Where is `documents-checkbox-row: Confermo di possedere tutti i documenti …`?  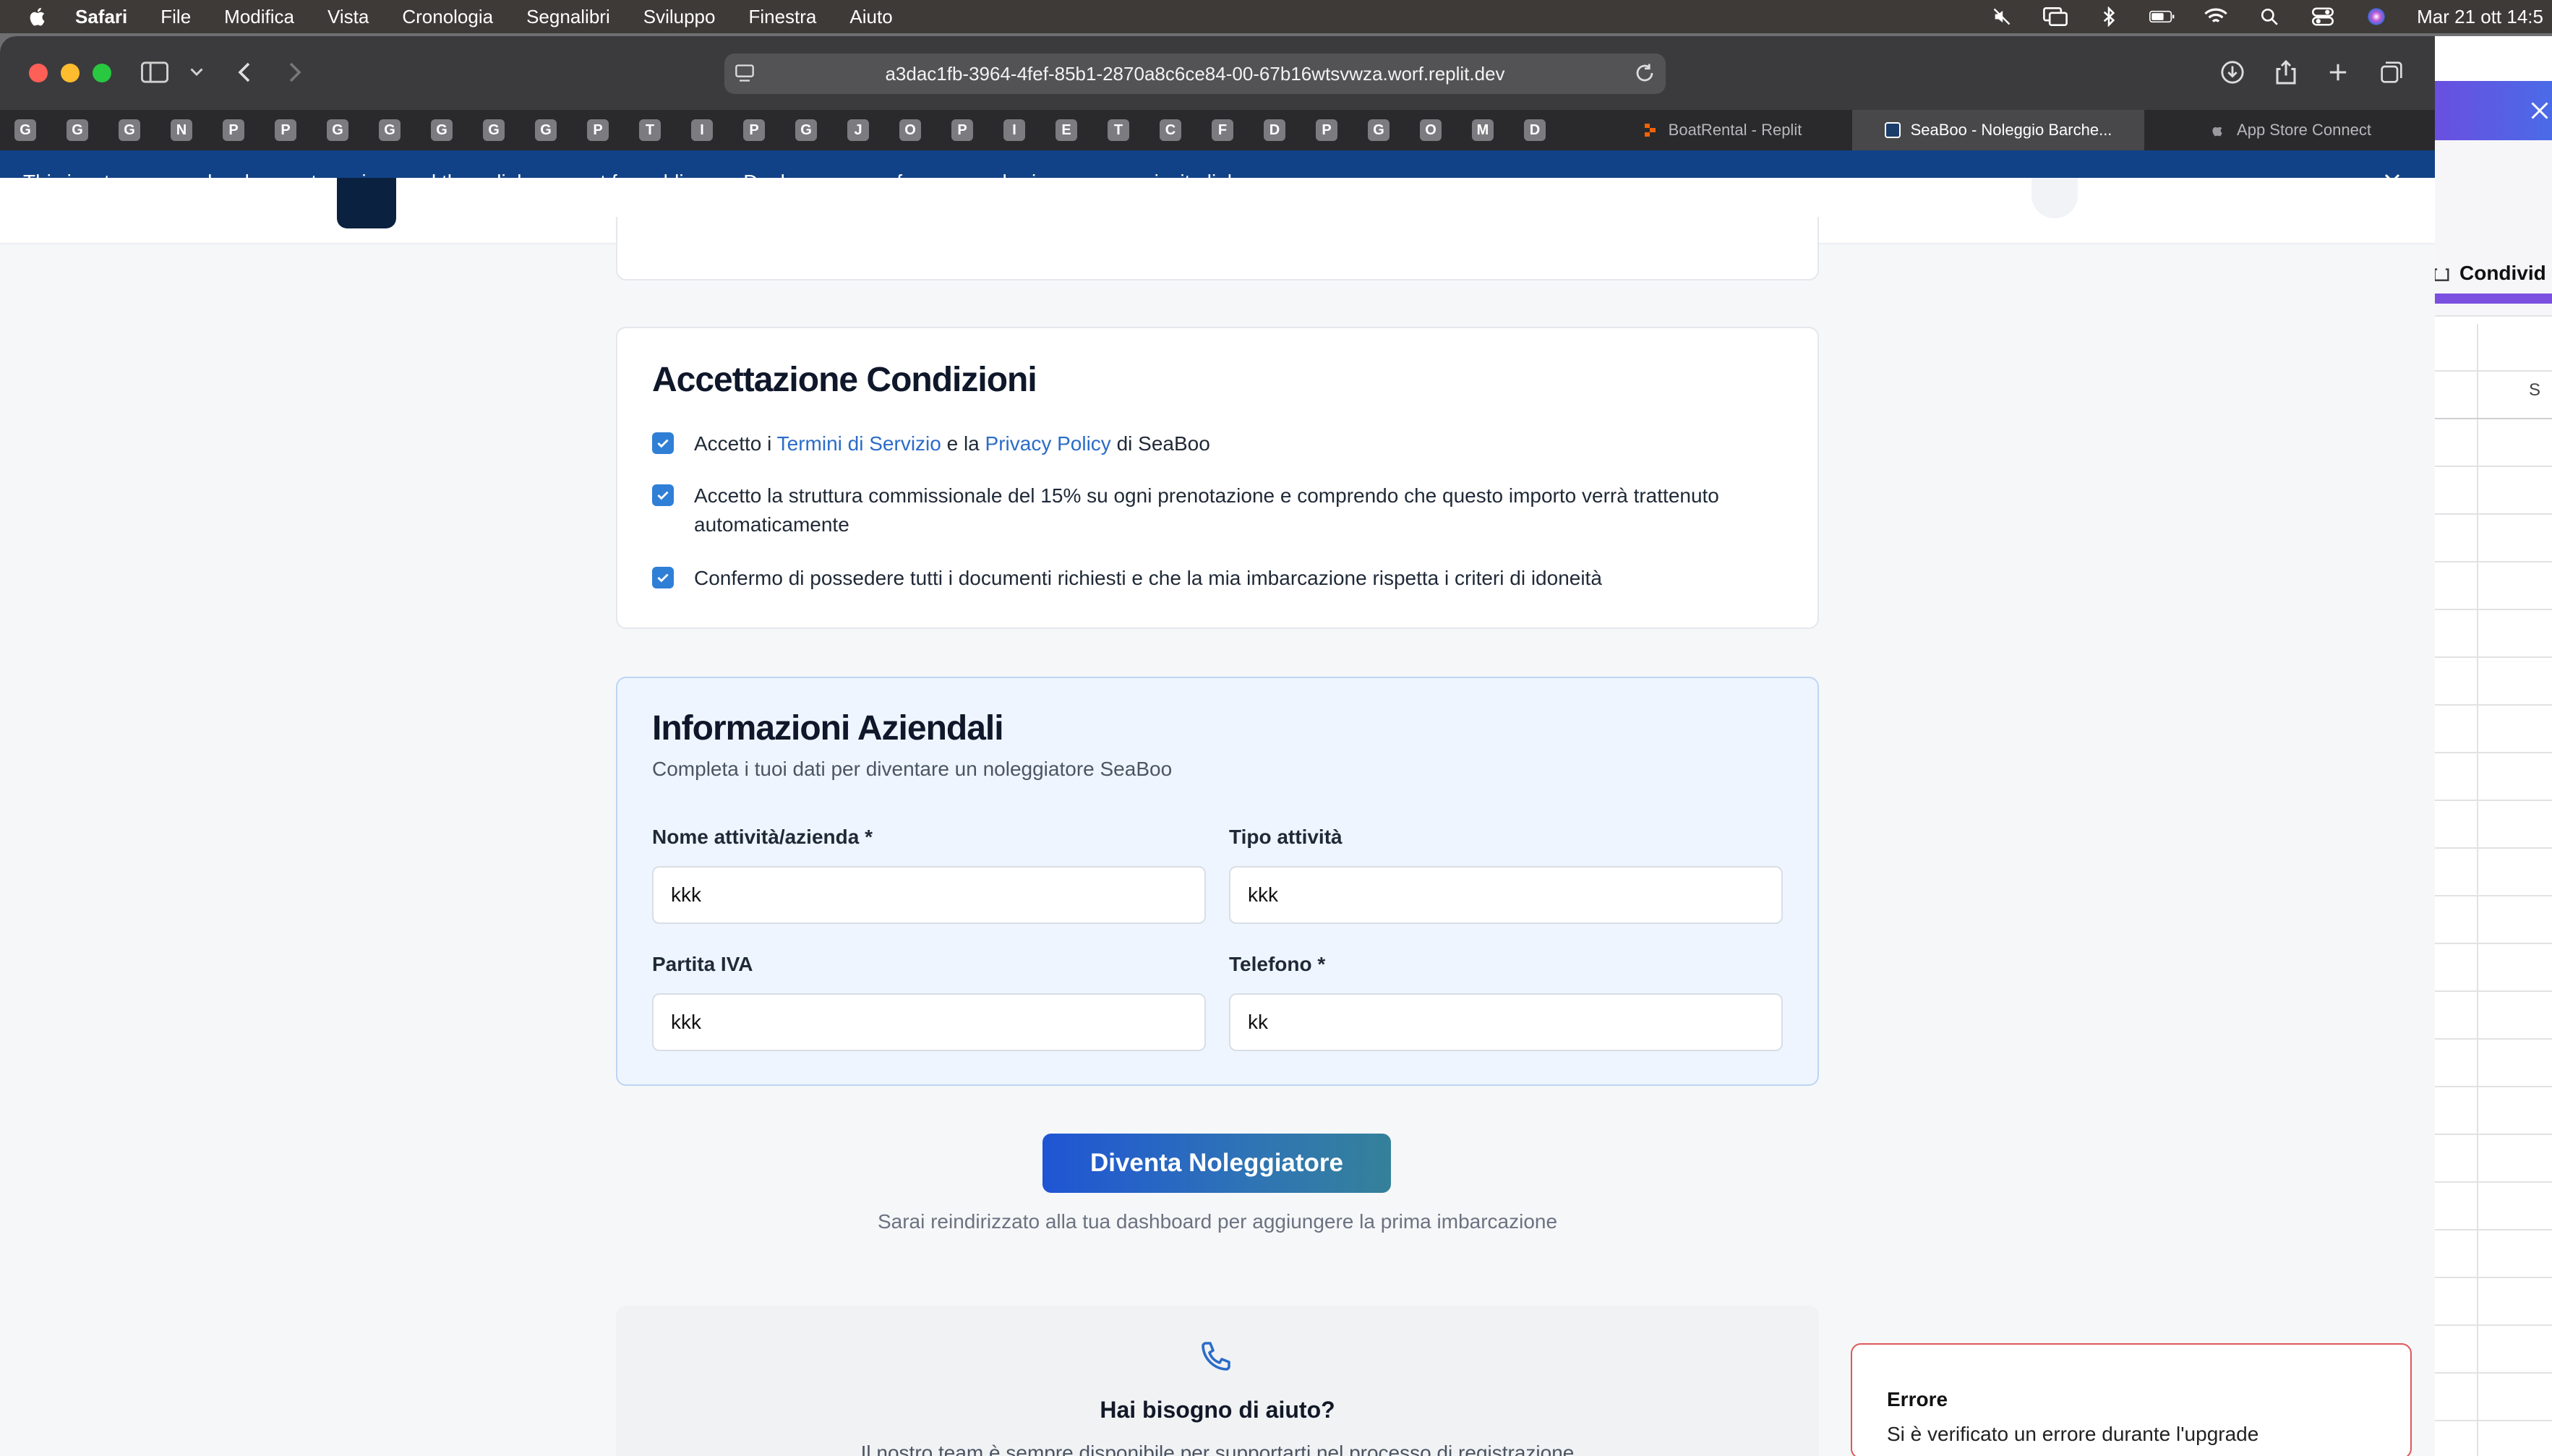 documents-checkbox-row: Confermo di possedere tutti i documenti … is located at coordinates (1127, 578).